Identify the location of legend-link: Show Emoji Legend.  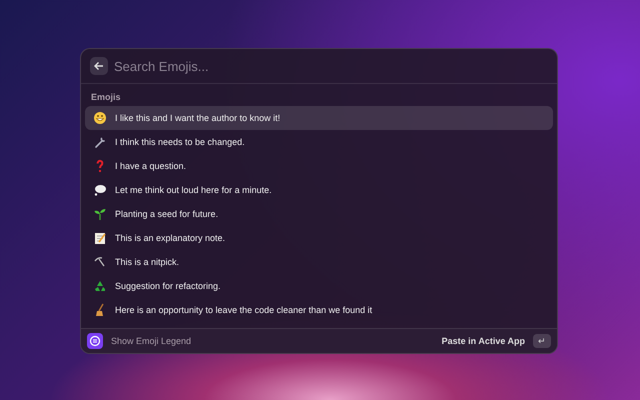
(151, 341).